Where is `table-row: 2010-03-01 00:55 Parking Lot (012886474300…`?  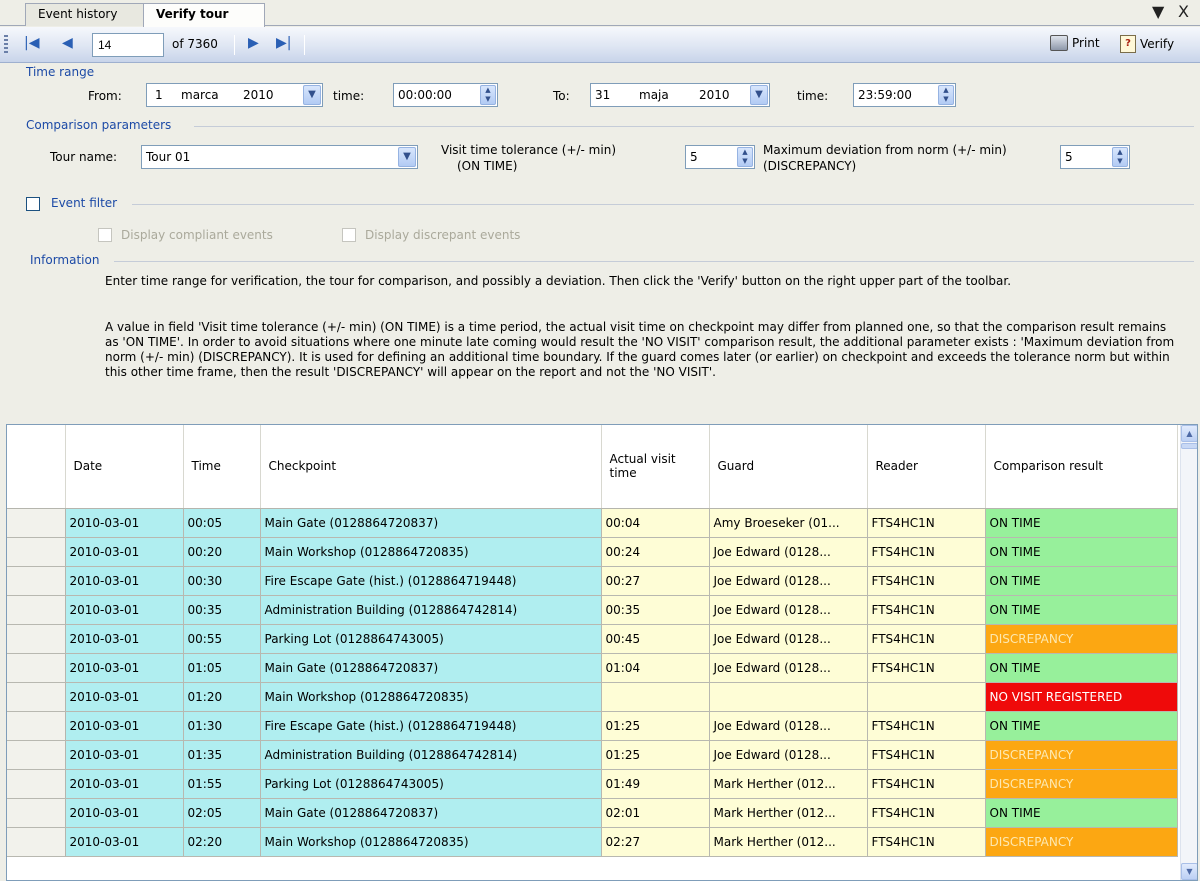 table-row: 2010-03-01 00:55 Parking Lot (012886474300… is located at coordinates (592, 639).